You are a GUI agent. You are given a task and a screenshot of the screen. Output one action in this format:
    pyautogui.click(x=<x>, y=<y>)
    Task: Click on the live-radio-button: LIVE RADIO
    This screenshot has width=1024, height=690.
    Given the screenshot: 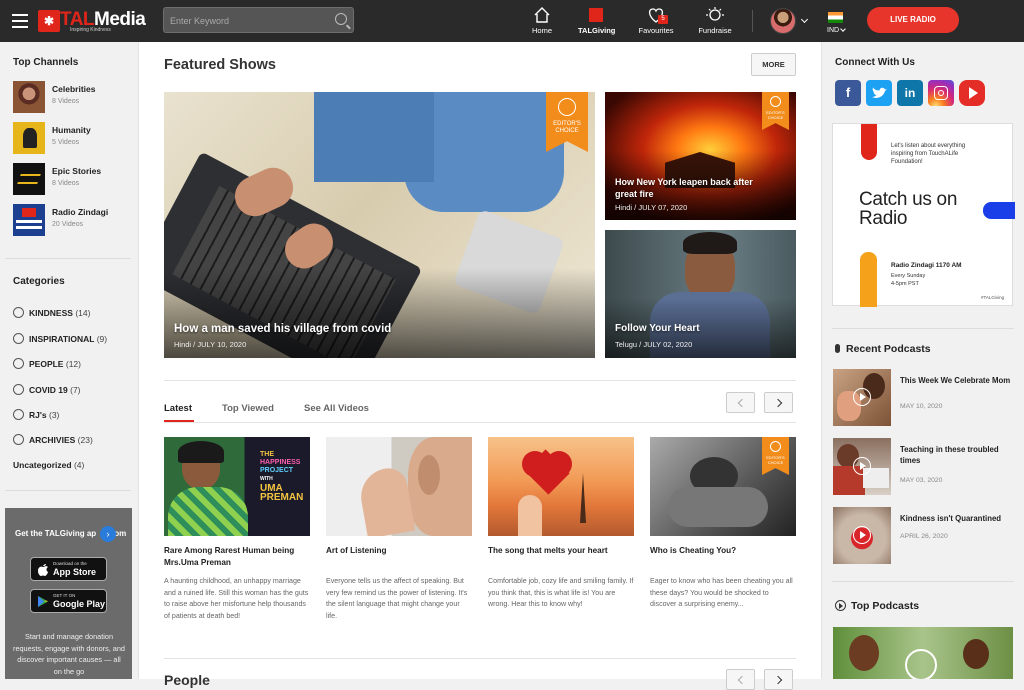 What is the action you would take?
    pyautogui.click(x=913, y=20)
    